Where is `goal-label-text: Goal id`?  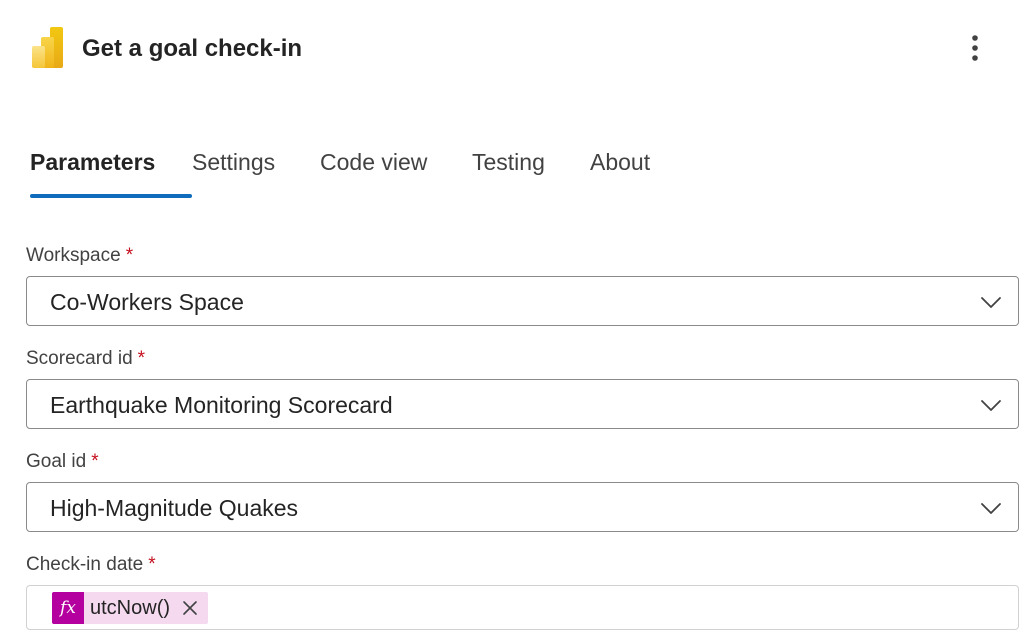 goal-label-text: Goal id is located at coordinates (56, 461).